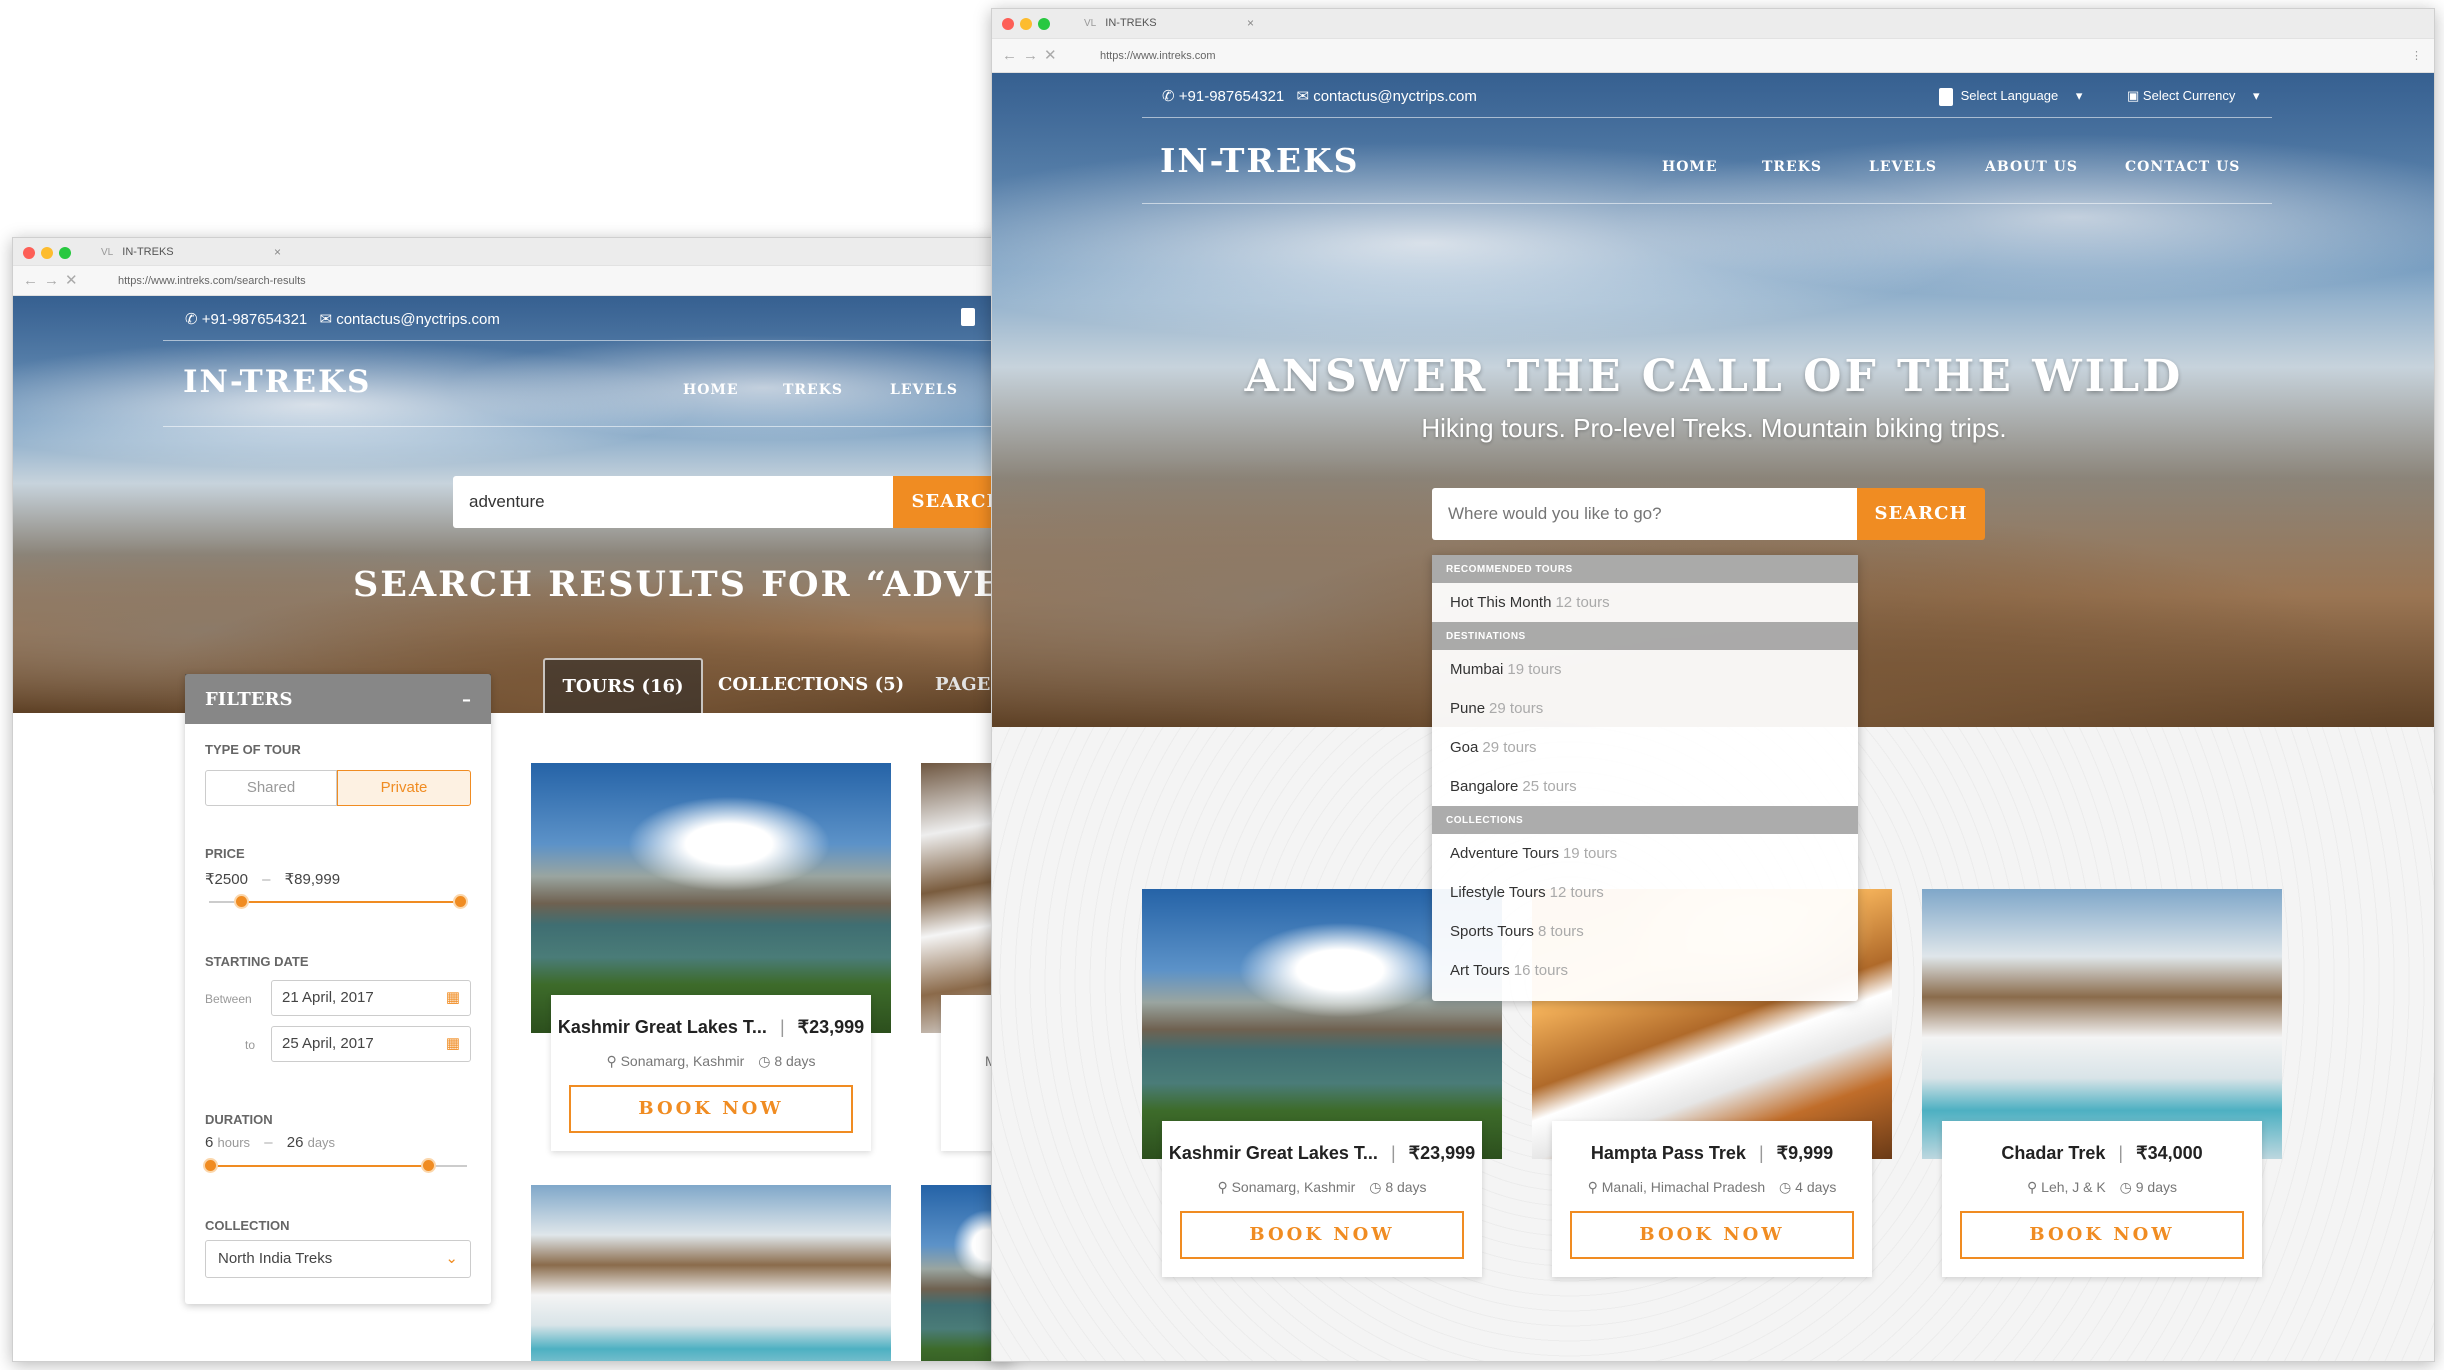 The height and width of the screenshot is (1370, 2444). I want to click on price-max: ₹89,999, so click(312, 879).